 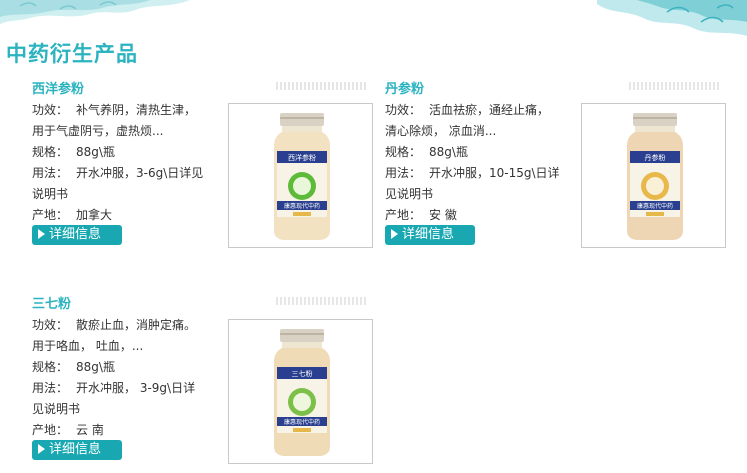 I want to click on jar-image: 丹参粉 康惠现代中药, so click(x=655, y=176).